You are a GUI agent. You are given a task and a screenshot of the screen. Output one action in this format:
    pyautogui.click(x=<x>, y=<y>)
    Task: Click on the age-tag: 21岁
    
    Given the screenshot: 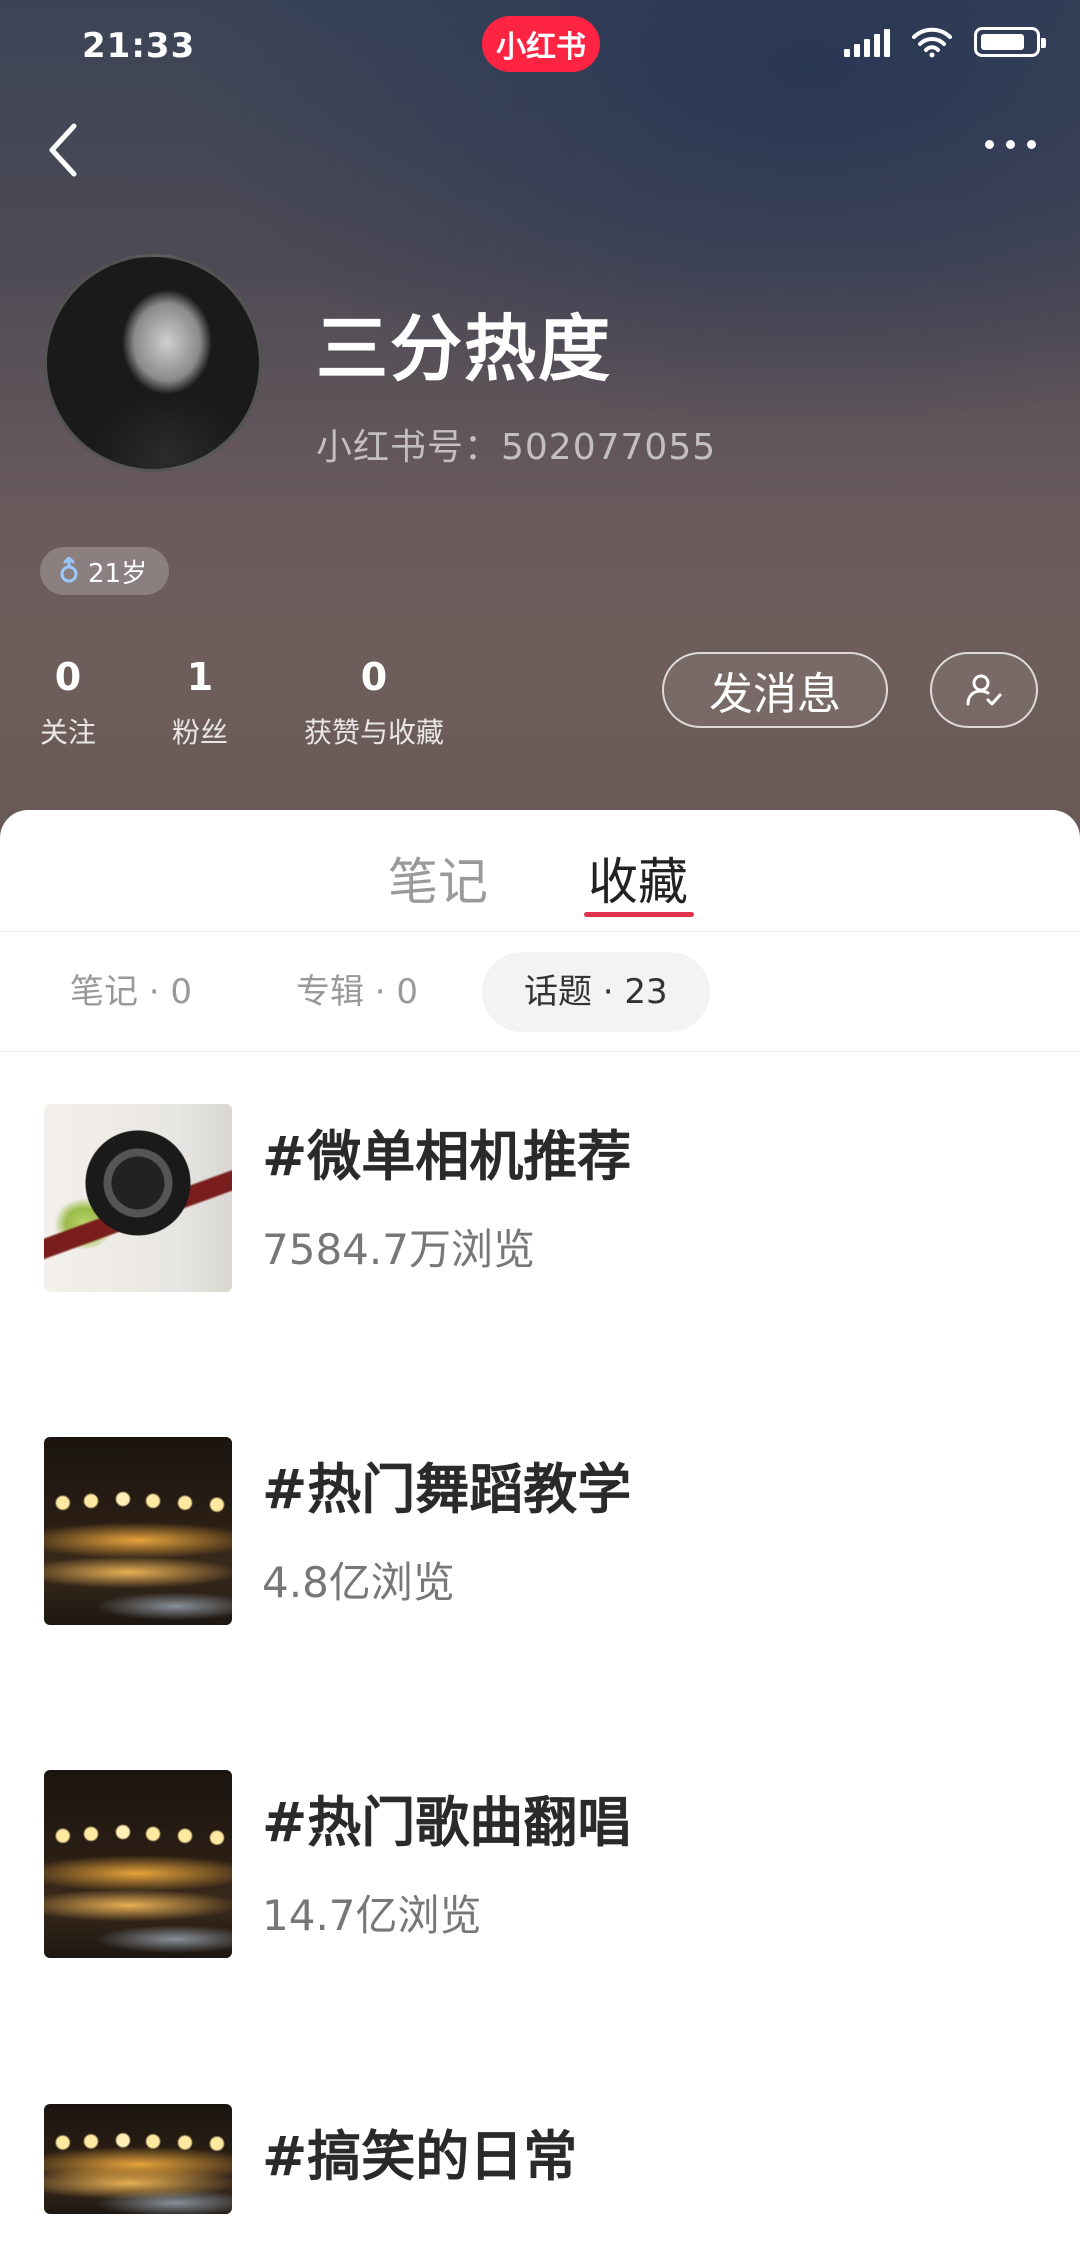 What is the action you would take?
    pyautogui.click(x=105, y=571)
    